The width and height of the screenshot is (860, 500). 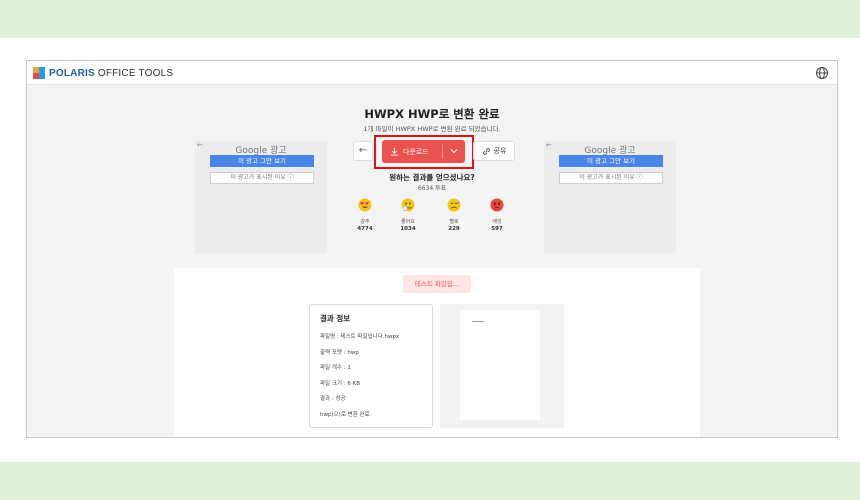 I want to click on polaris-logo-icon, so click(x=39, y=73).